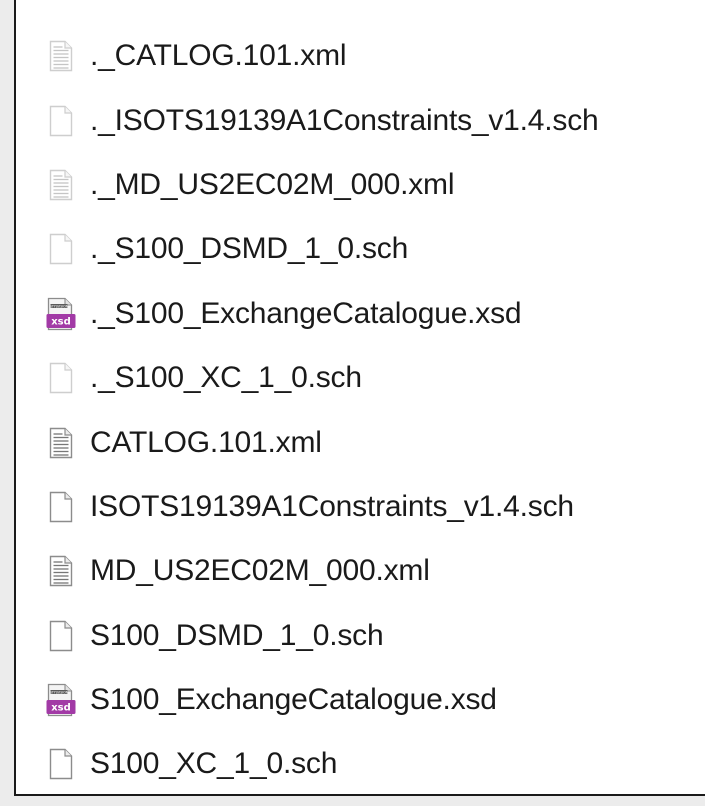 The width and height of the screenshot is (705, 806). Describe the element at coordinates (332, 506) in the screenshot. I see `file-name-label: ISOTS19139A1Constraints_v1.4.sch` at that location.